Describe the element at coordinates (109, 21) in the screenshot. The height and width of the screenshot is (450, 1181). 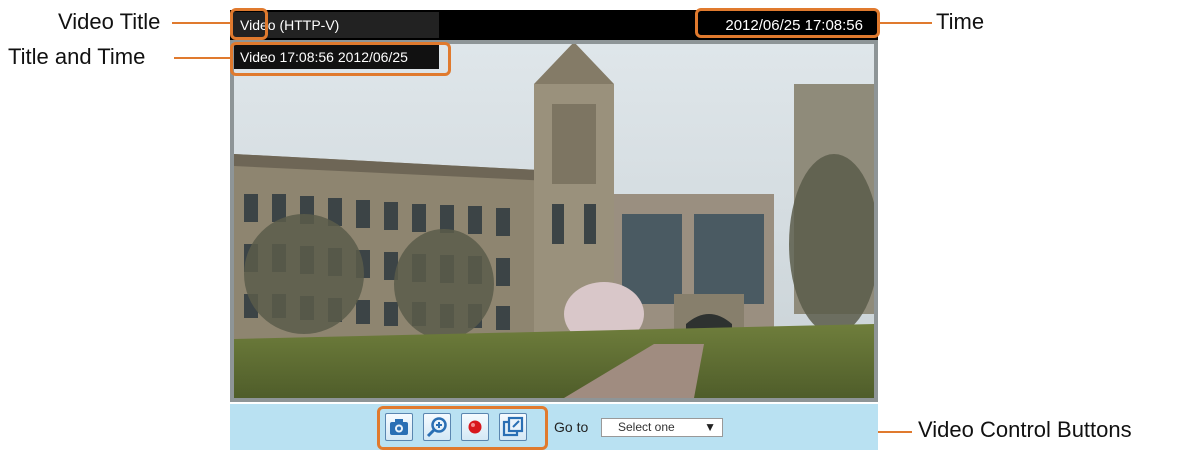
I see `callout-video-title: Video Title` at that location.